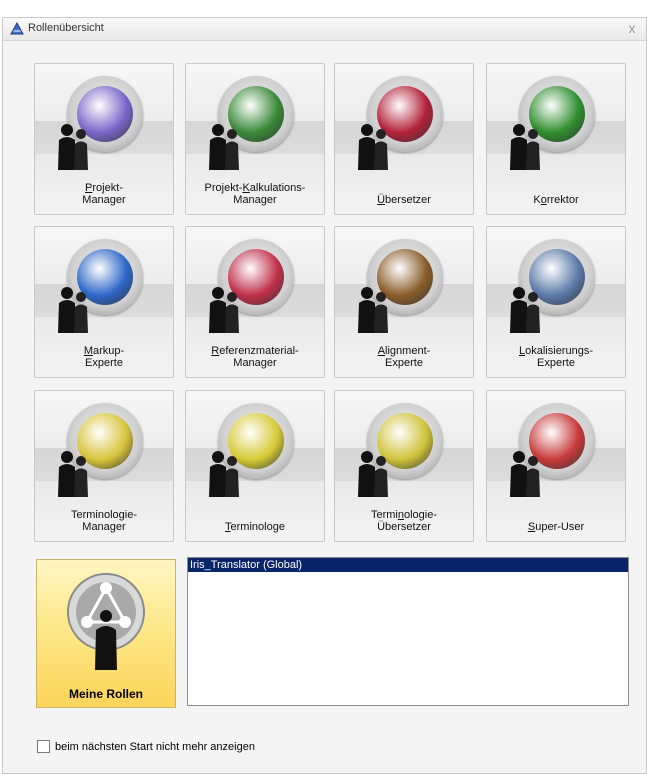 The height and width of the screenshot is (775, 647). Describe the element at coordinates (556, 302) in the screenshot. I see `role-tile-8: Lokalisierungs- Experte` at that location.